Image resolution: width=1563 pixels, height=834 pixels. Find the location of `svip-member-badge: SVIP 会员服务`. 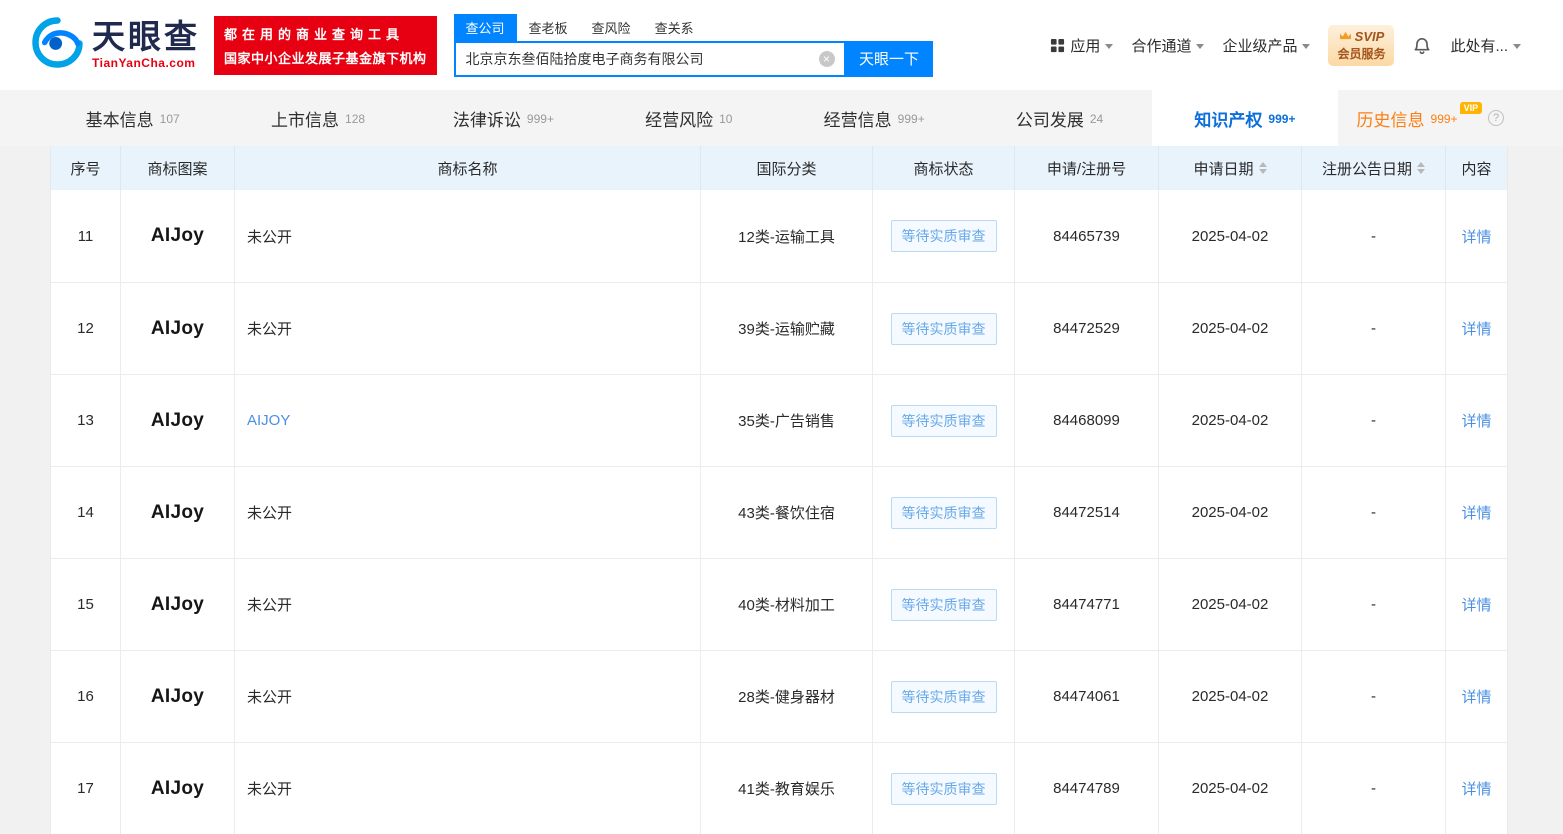

svip-member-badge: SVIP 会员服务 is located at coordinates (1361, 45).